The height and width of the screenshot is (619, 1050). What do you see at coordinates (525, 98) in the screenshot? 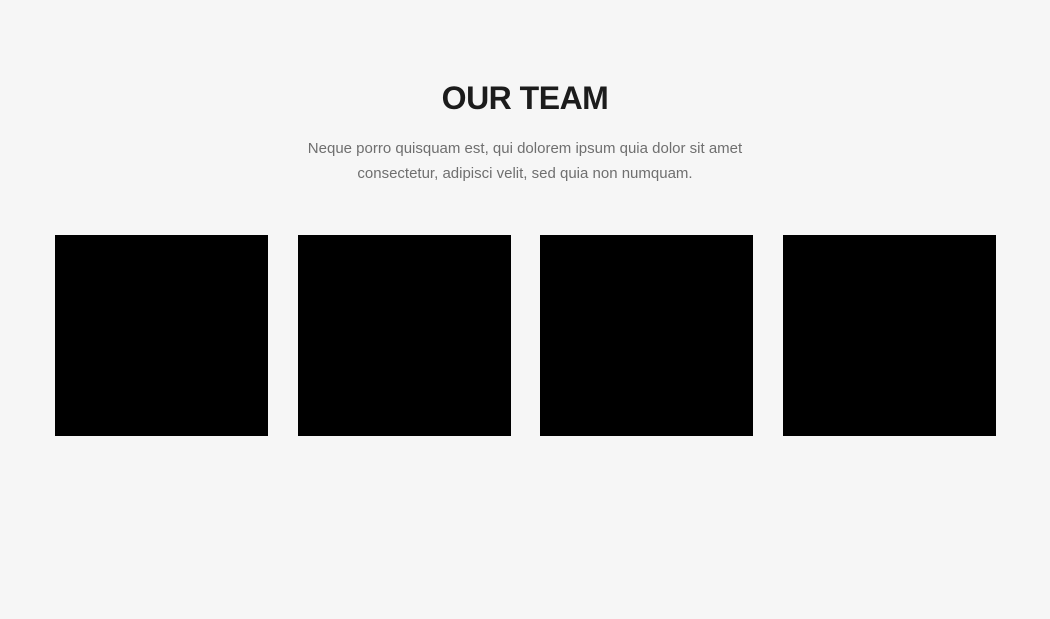
I see `section-title: OUR TEAM` at bounding box center [525, 98].